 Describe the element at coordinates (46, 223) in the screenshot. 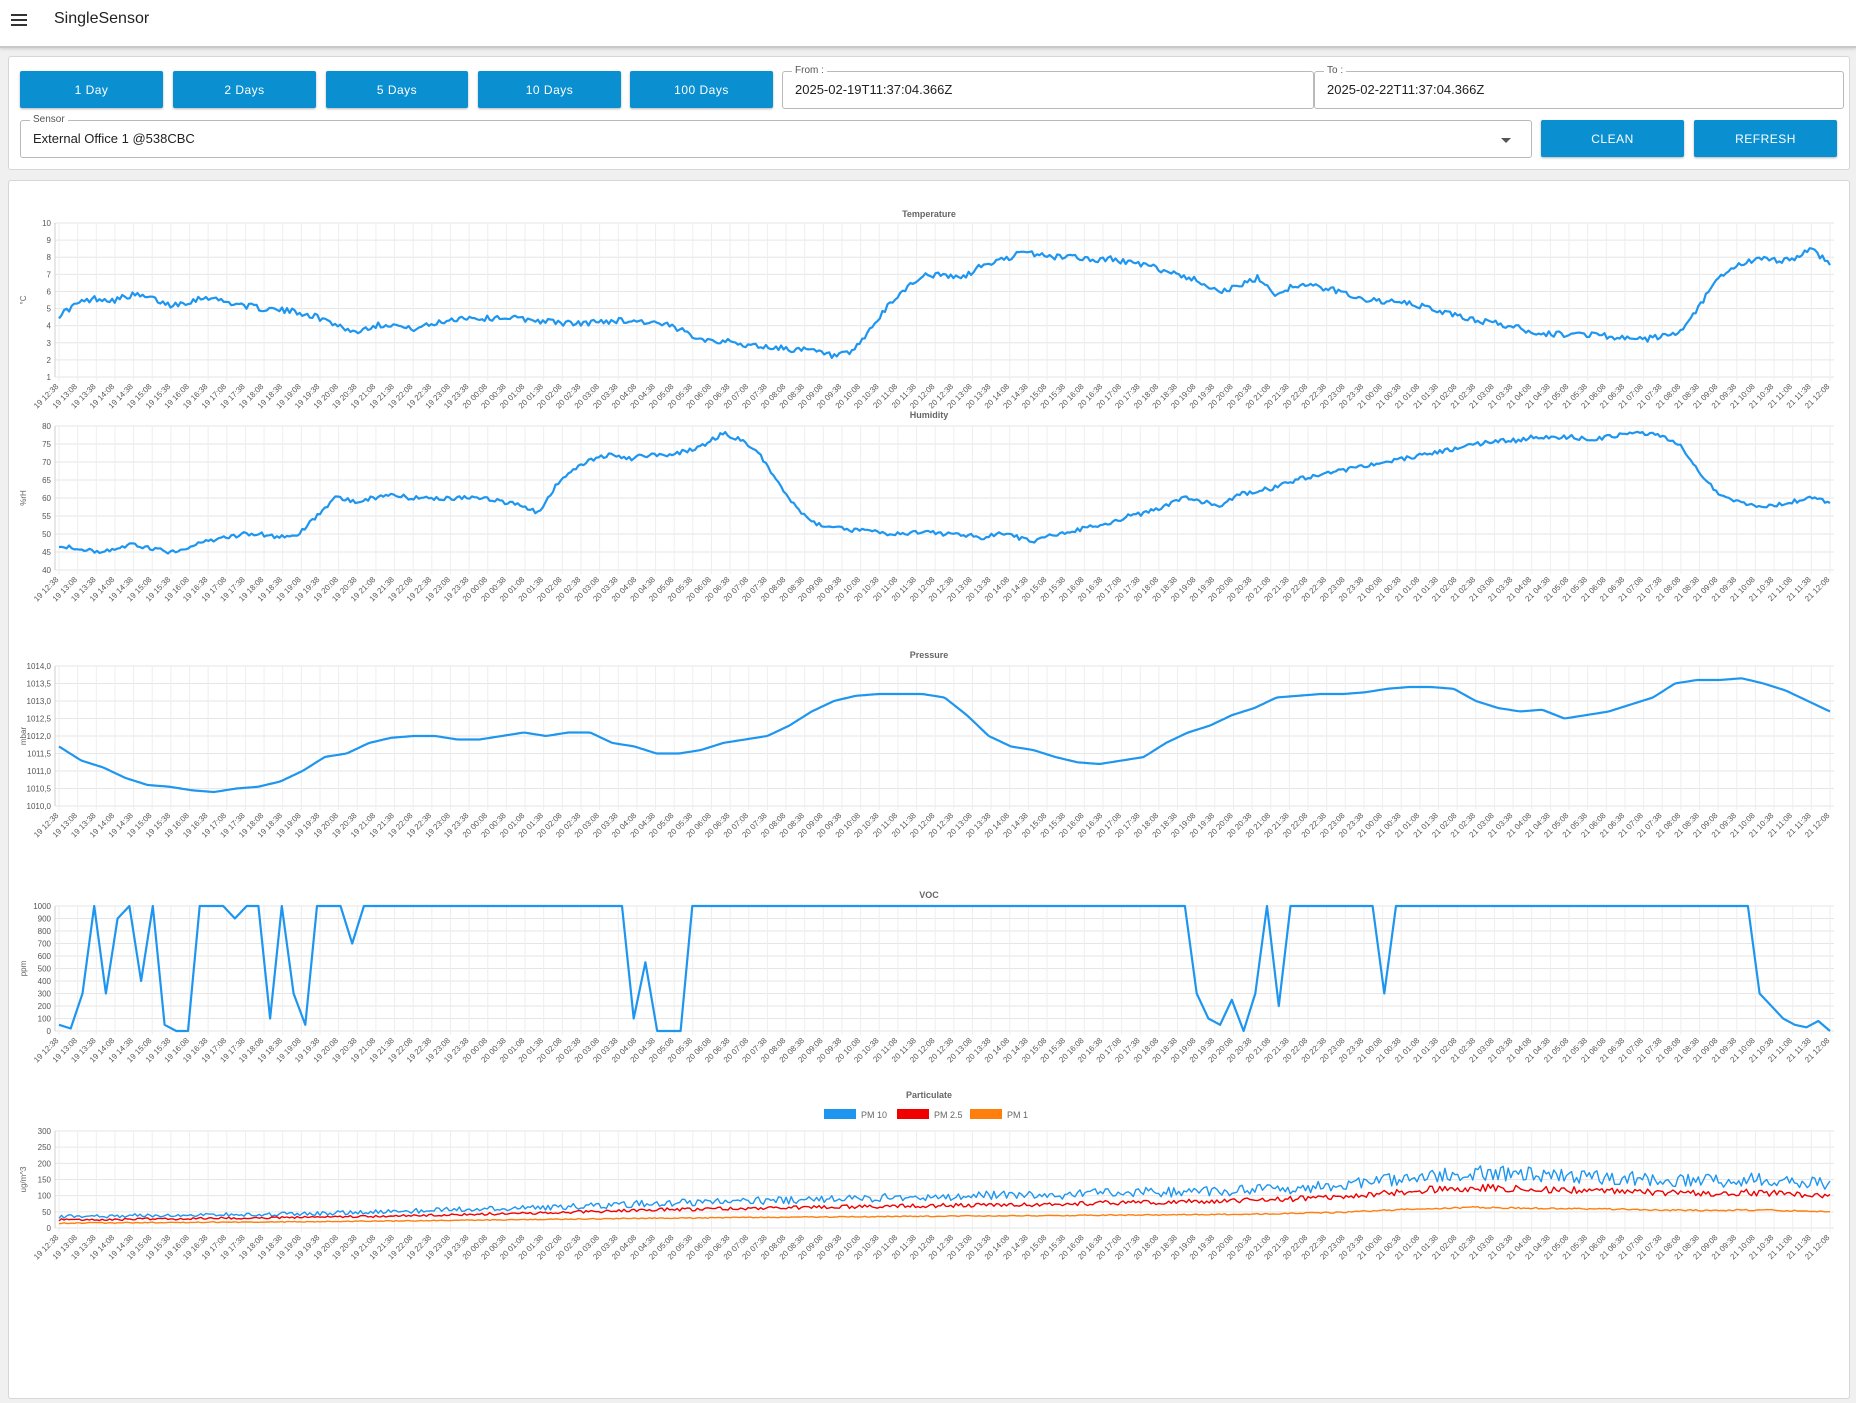

I see `y-tick-label: 10` at that location.